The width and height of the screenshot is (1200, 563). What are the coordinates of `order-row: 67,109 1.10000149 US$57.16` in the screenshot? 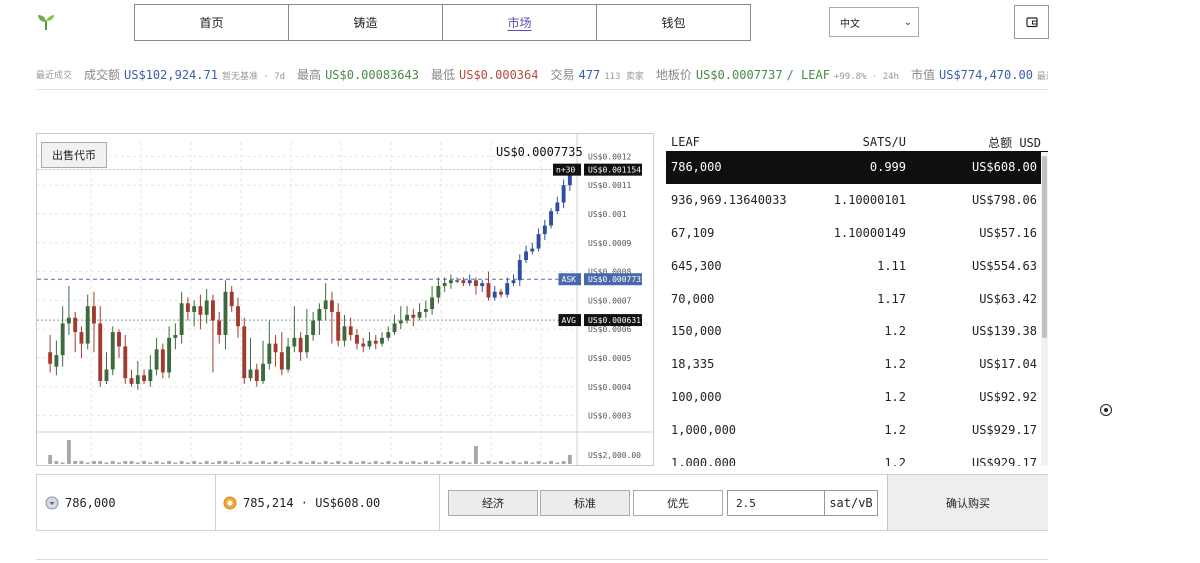 It's located at (857, 233).